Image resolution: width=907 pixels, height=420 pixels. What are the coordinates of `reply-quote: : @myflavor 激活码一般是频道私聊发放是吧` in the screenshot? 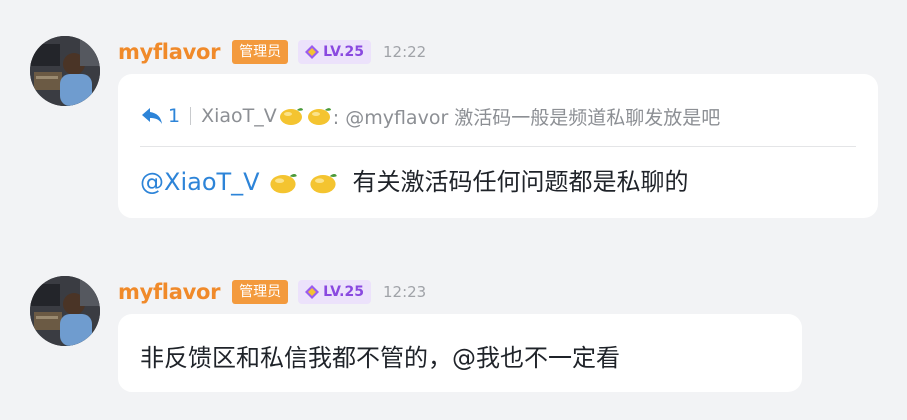 It's located at (526, 117).